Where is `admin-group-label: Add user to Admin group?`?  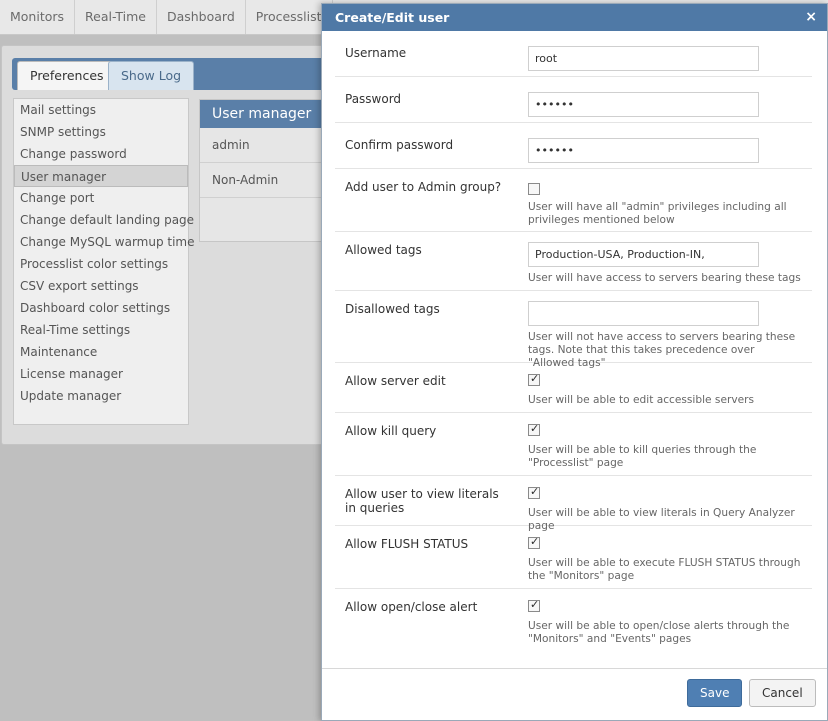 admin-group-label: Add user to Admin group? is located at coordinates (423, 187).